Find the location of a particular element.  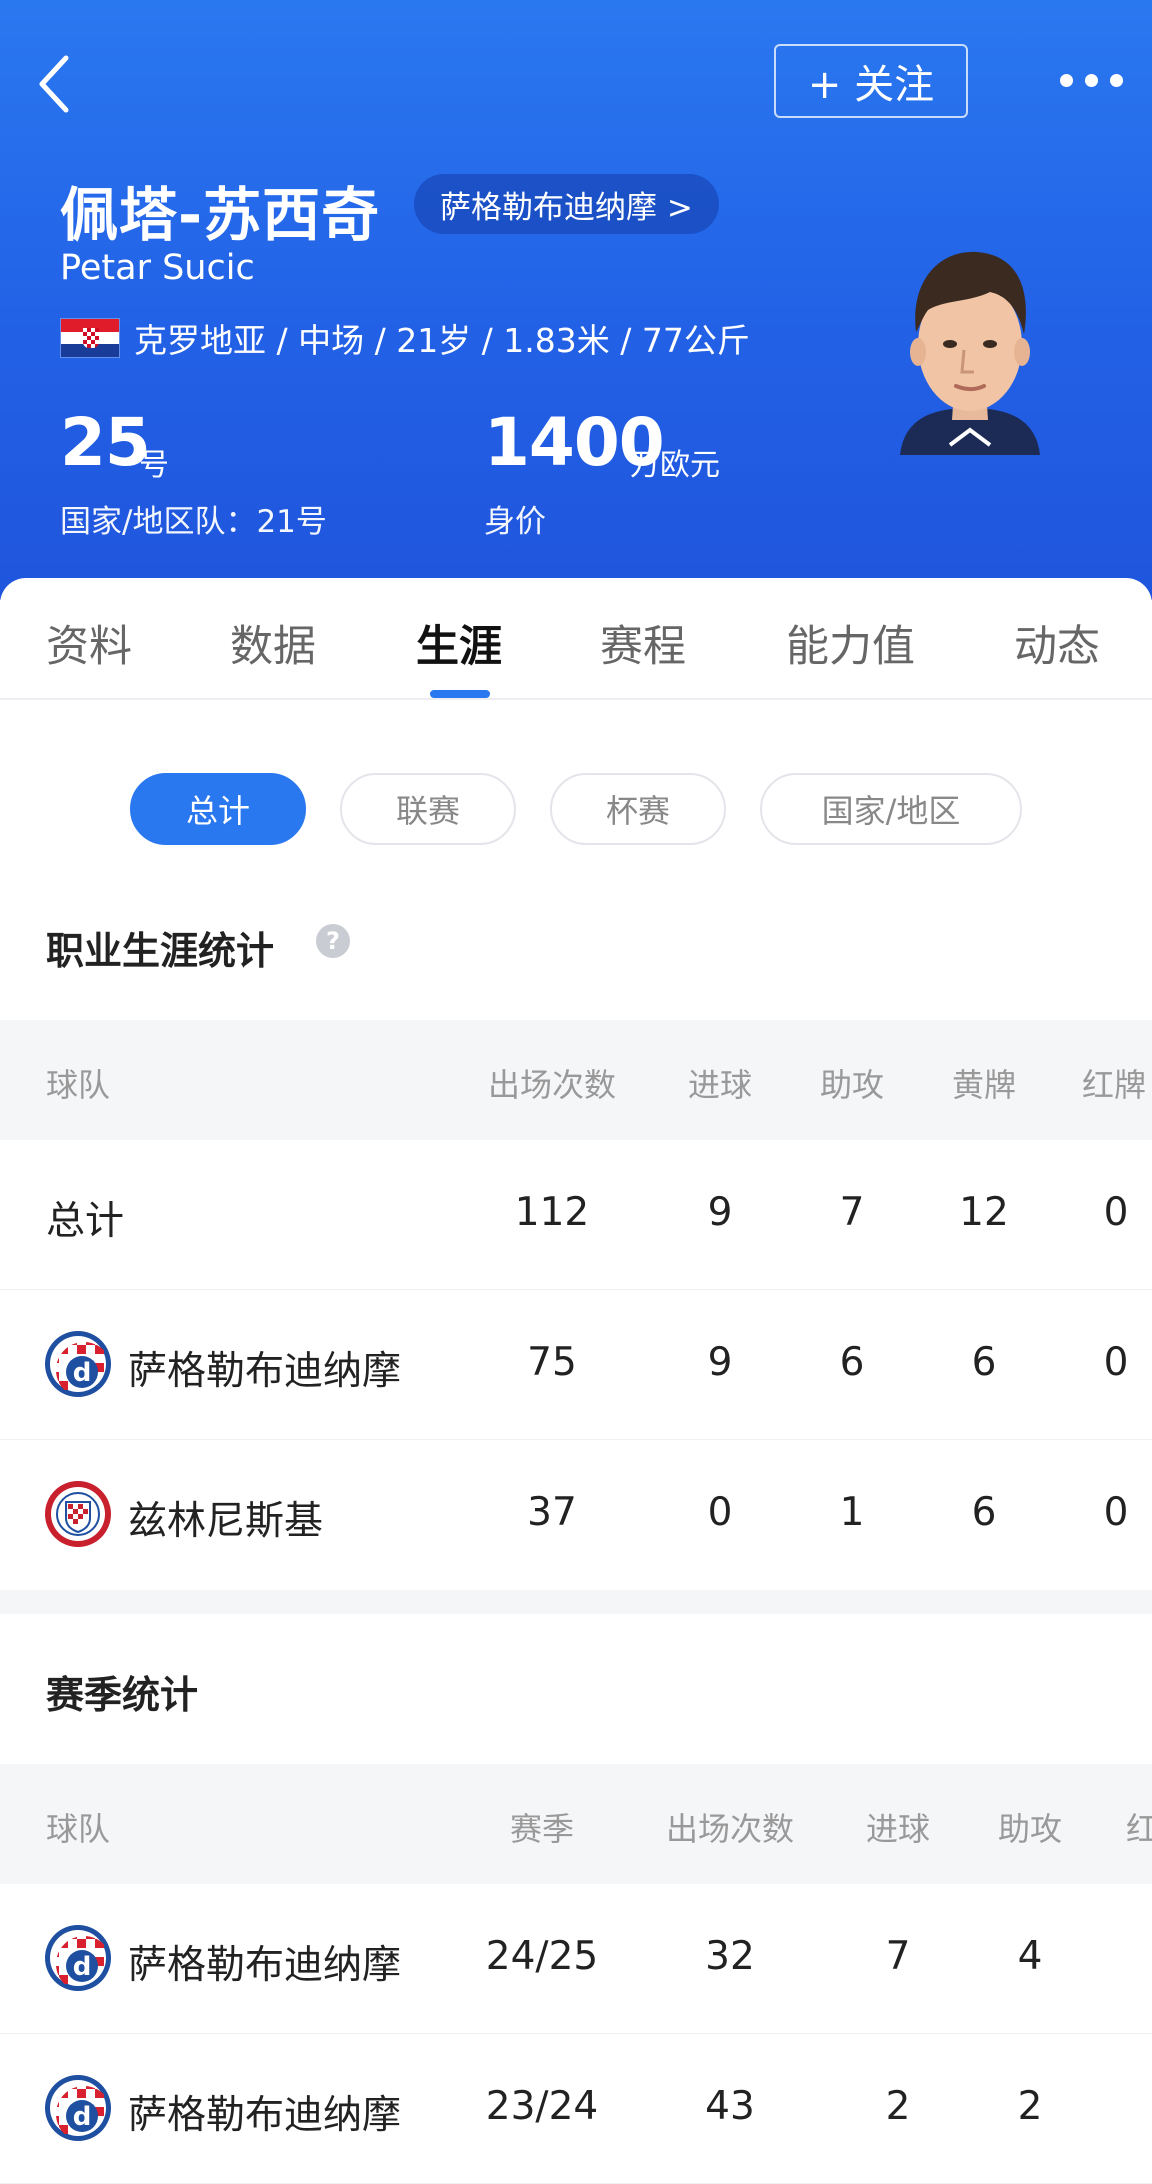

career-col-apps: 出场次数 is located at coordinates (552, 1085).